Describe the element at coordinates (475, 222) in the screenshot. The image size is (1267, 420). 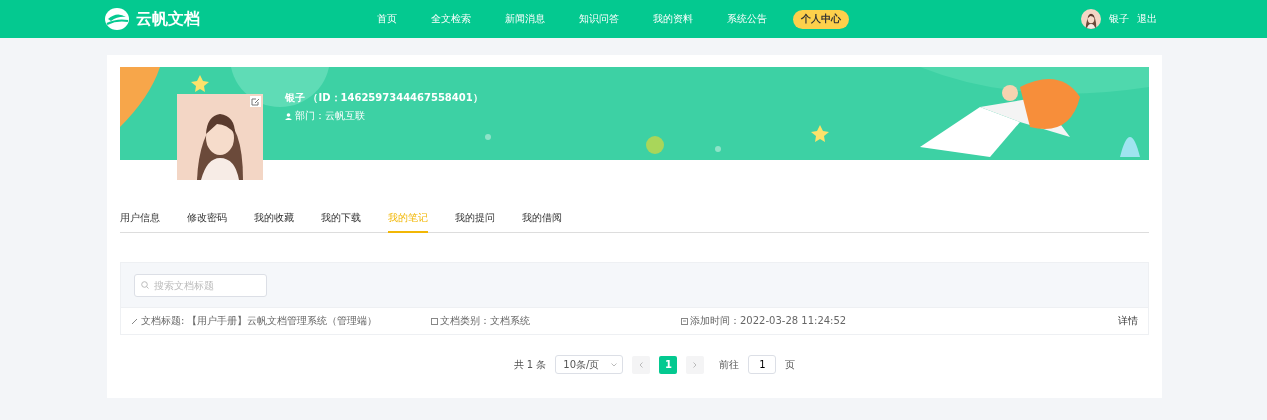
I see `tab: 我的提问` at that location.